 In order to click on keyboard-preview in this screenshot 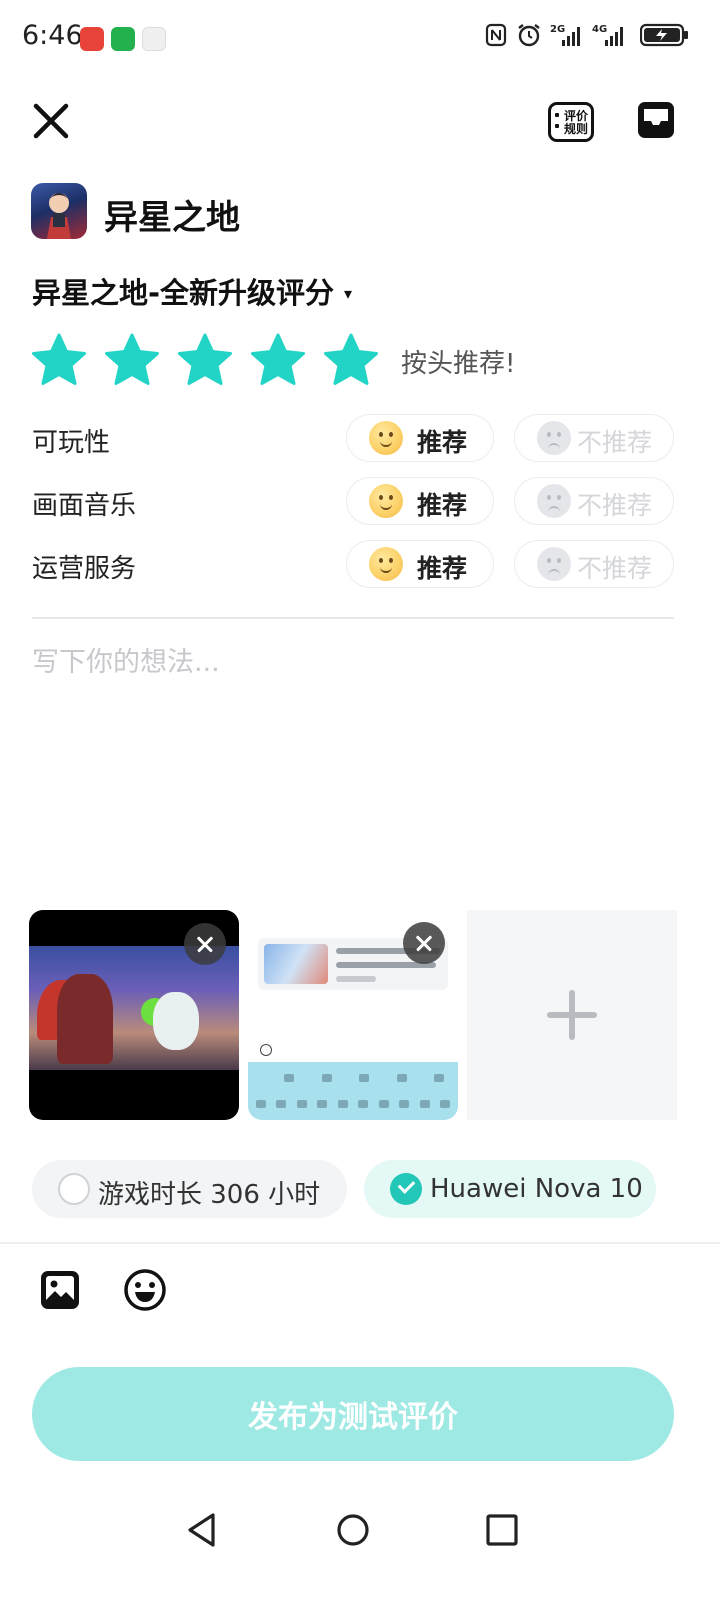, I will do `click(353, 1091)`.